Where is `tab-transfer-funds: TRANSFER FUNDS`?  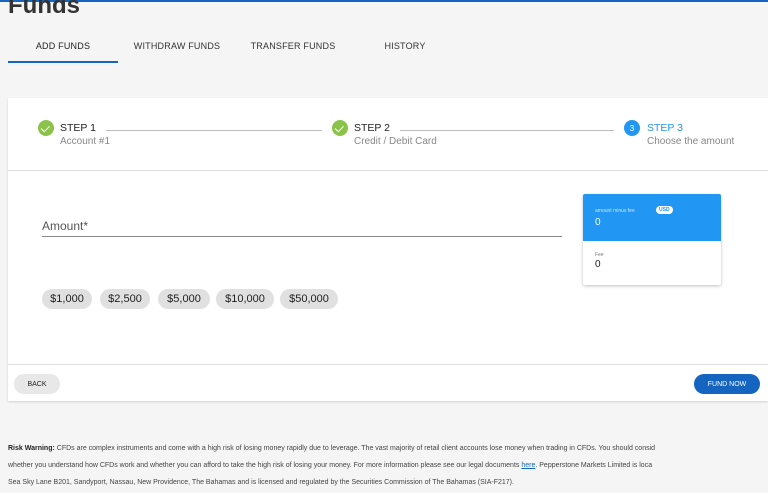
tab-transfer-funds: TRANSFER FUNDS is located at coordinates (293, 51).